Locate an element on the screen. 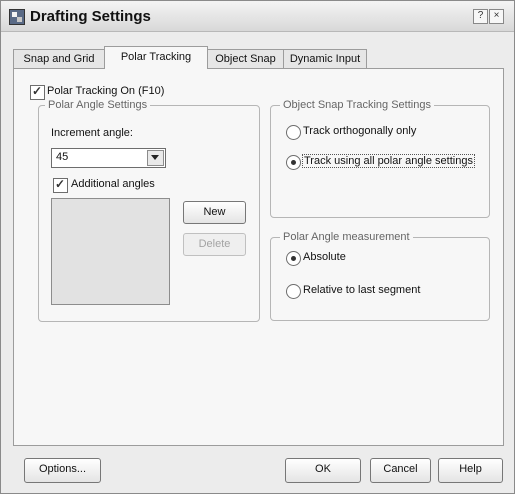  increment-angle-value: 45 is located at coordinates (62, 157).